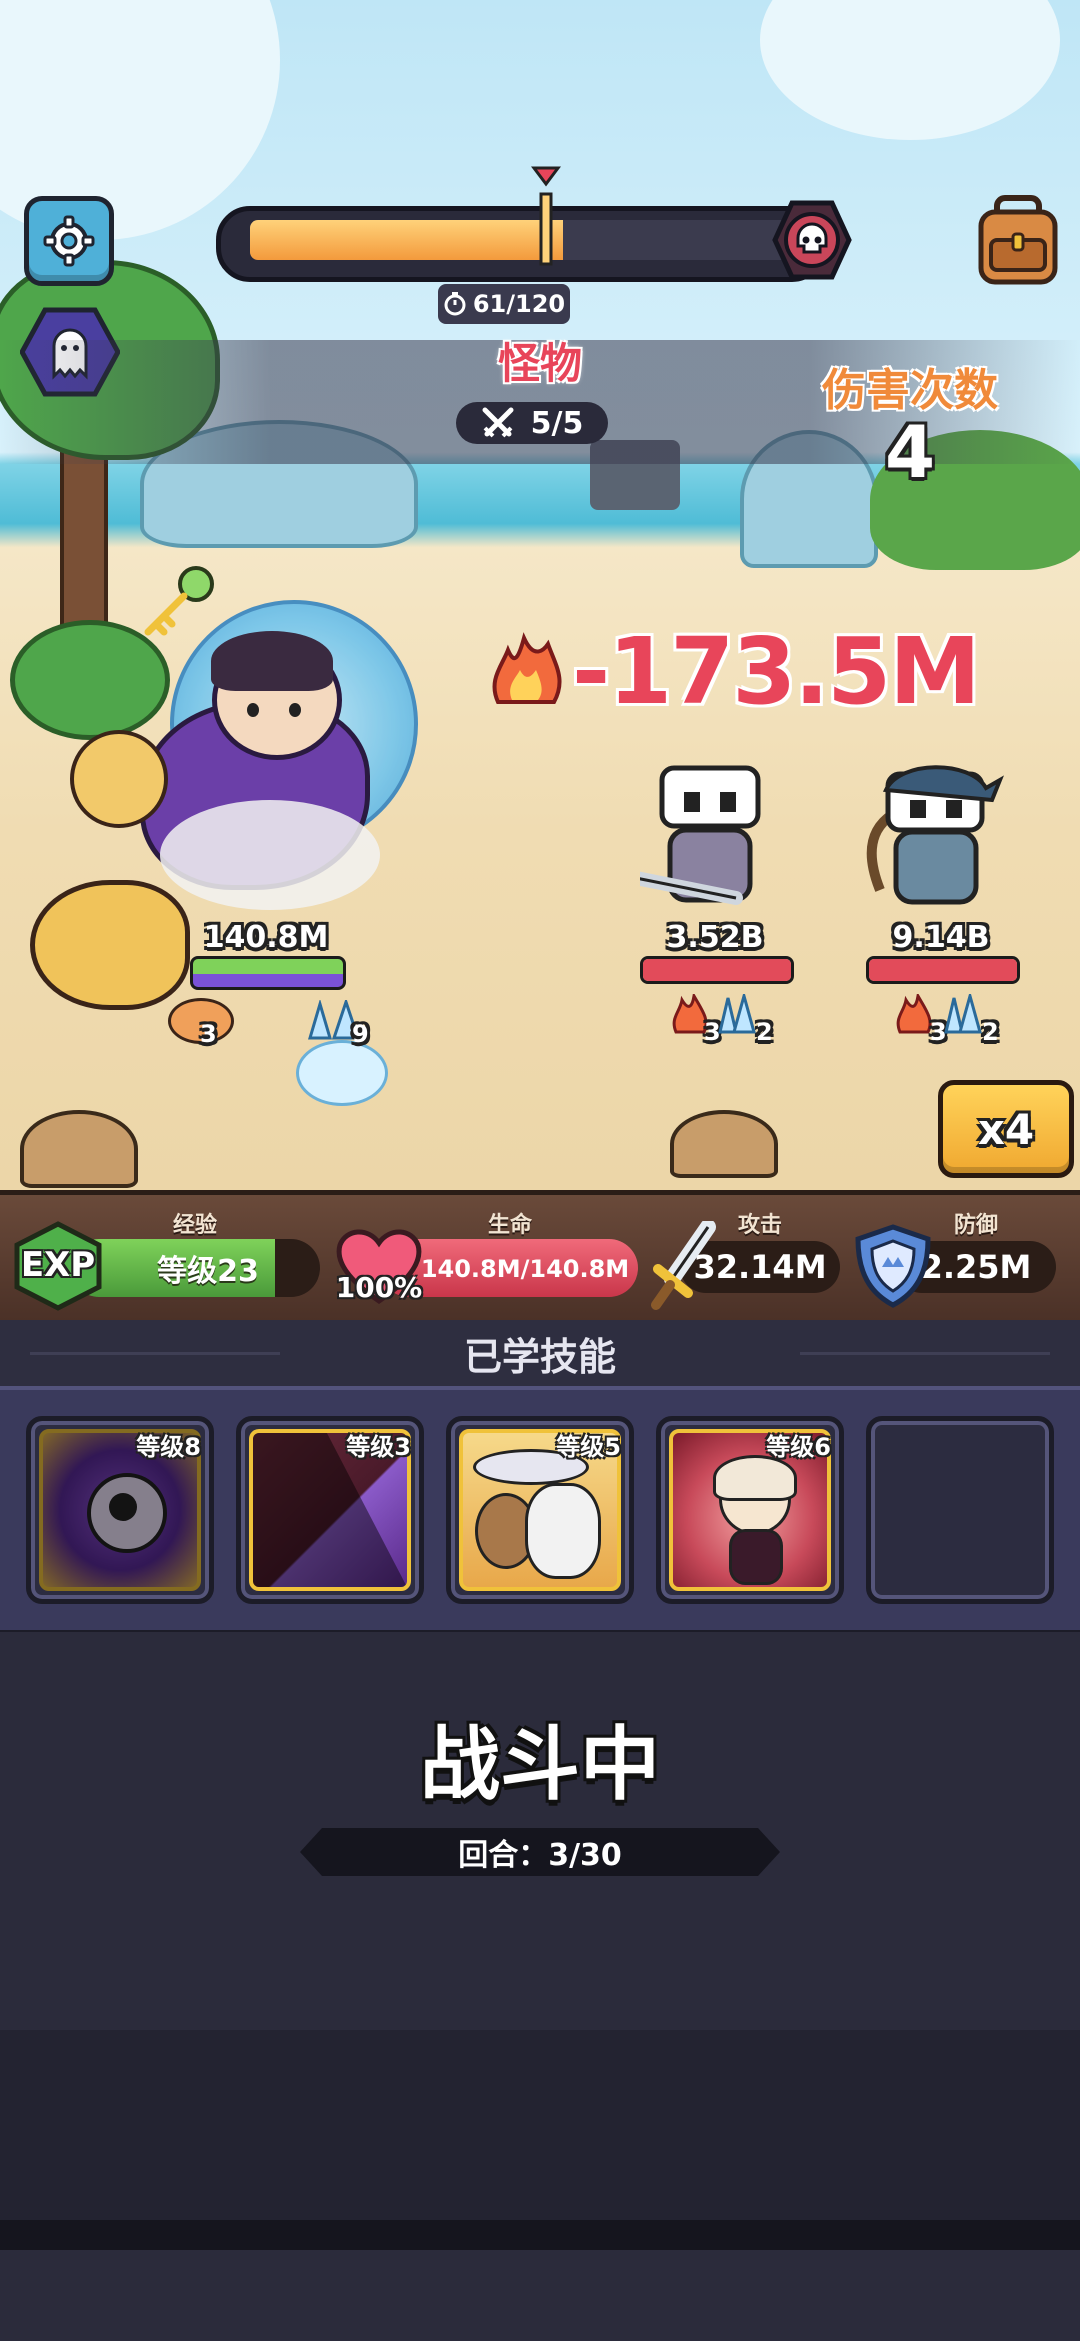  I want to click on skill-2-level: 等级3, so click(378, 1447).